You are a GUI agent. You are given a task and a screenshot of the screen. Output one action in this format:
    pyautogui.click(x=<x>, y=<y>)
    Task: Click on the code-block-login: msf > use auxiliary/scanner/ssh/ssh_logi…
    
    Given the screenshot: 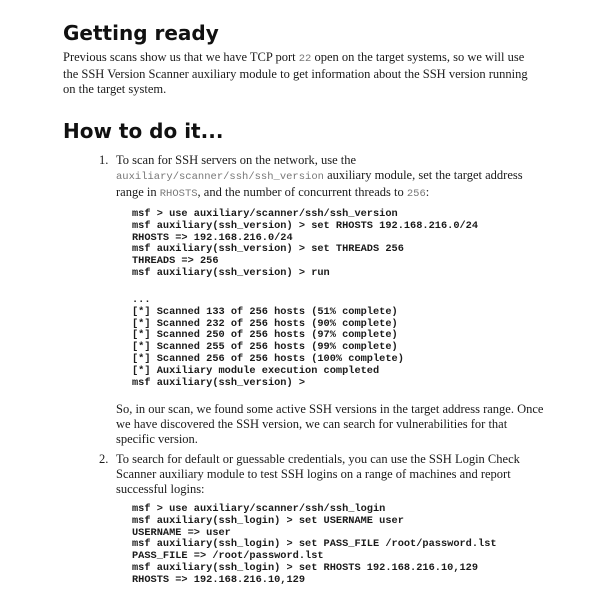 What is the action you would take?
    pyautogui.click(x=314, y=545)
    